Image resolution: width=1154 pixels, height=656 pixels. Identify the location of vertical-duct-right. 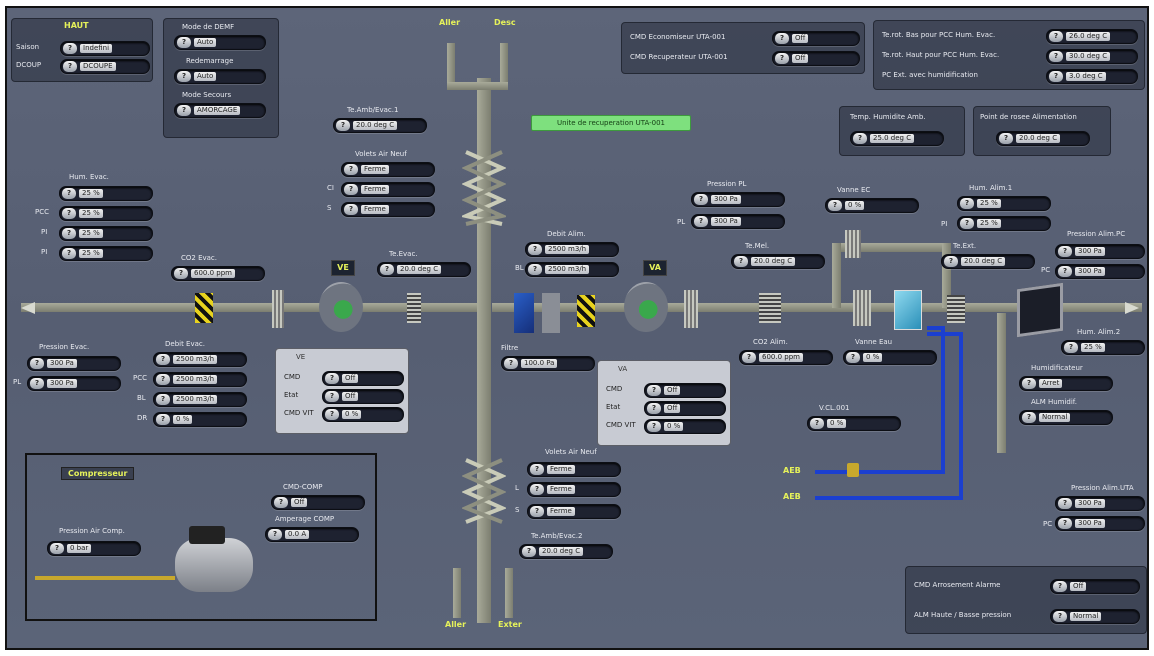
(1001, 383).